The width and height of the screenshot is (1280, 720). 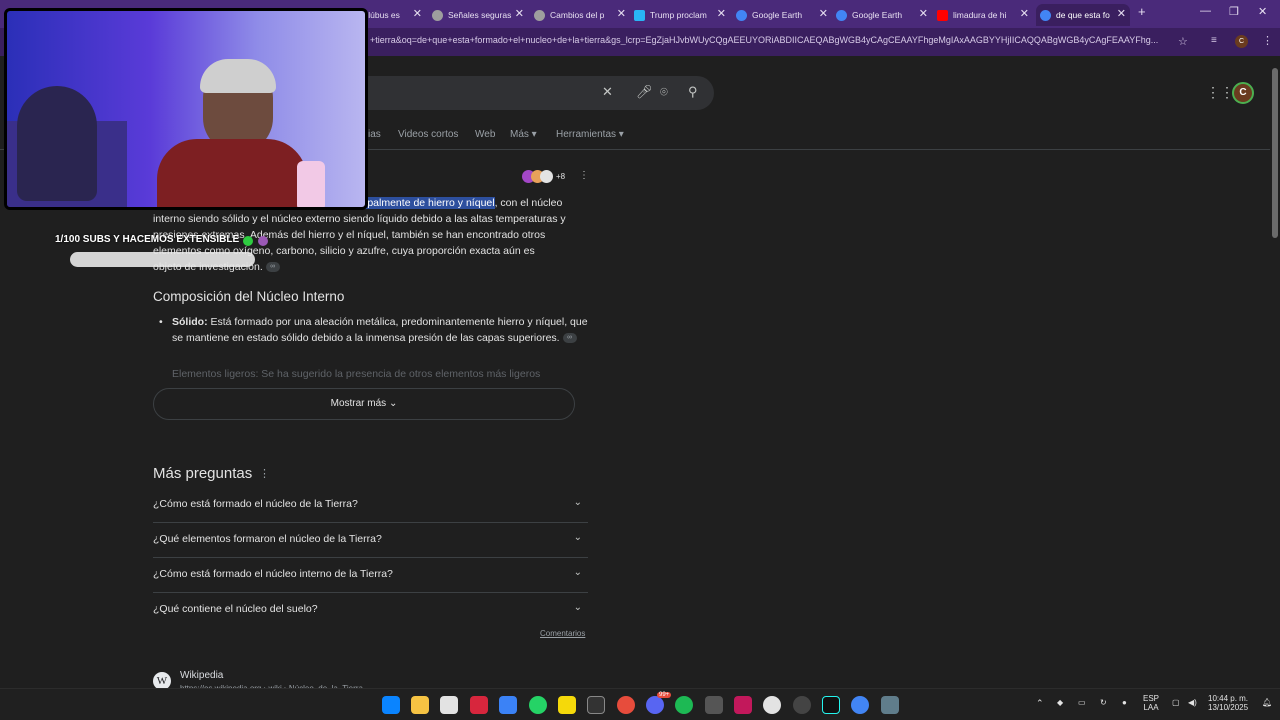 I want to click on account-avatar: C, so click(x=1243, y=93).